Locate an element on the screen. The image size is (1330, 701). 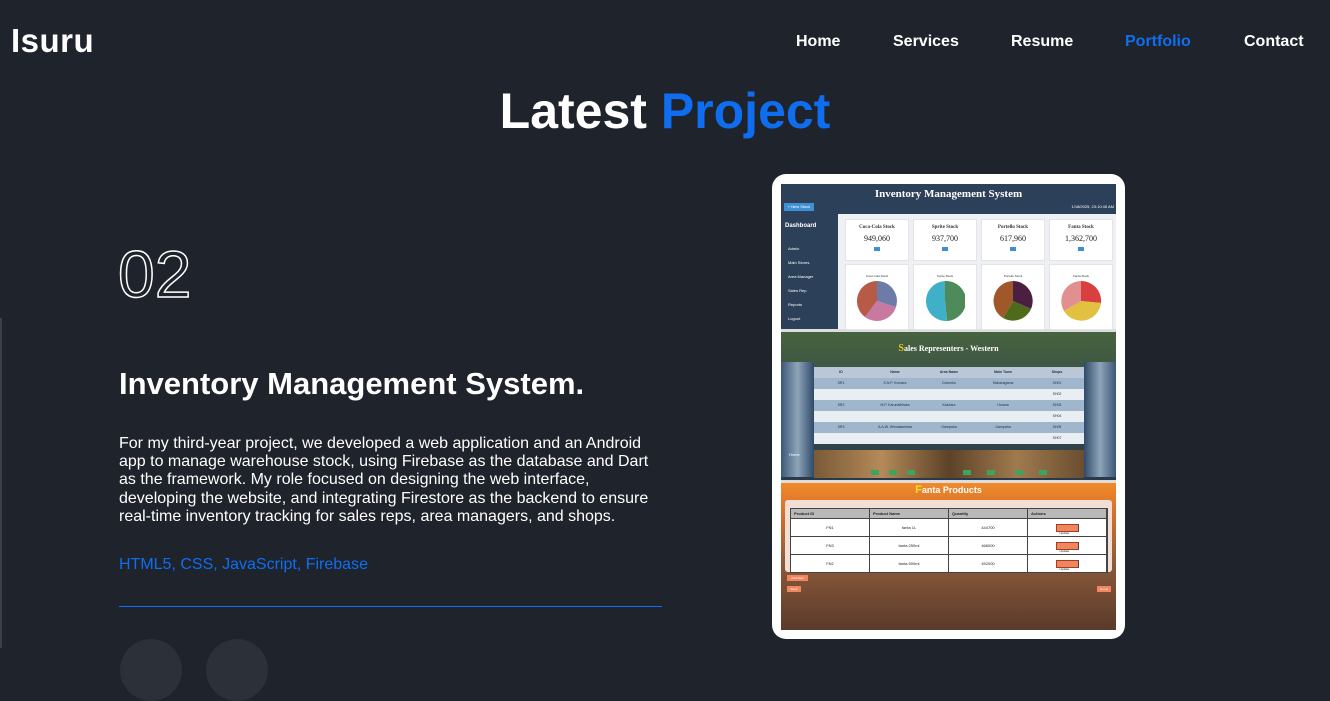
table-header: ID Name Area Name Main Town Shops is located at coordinates (949, 372).